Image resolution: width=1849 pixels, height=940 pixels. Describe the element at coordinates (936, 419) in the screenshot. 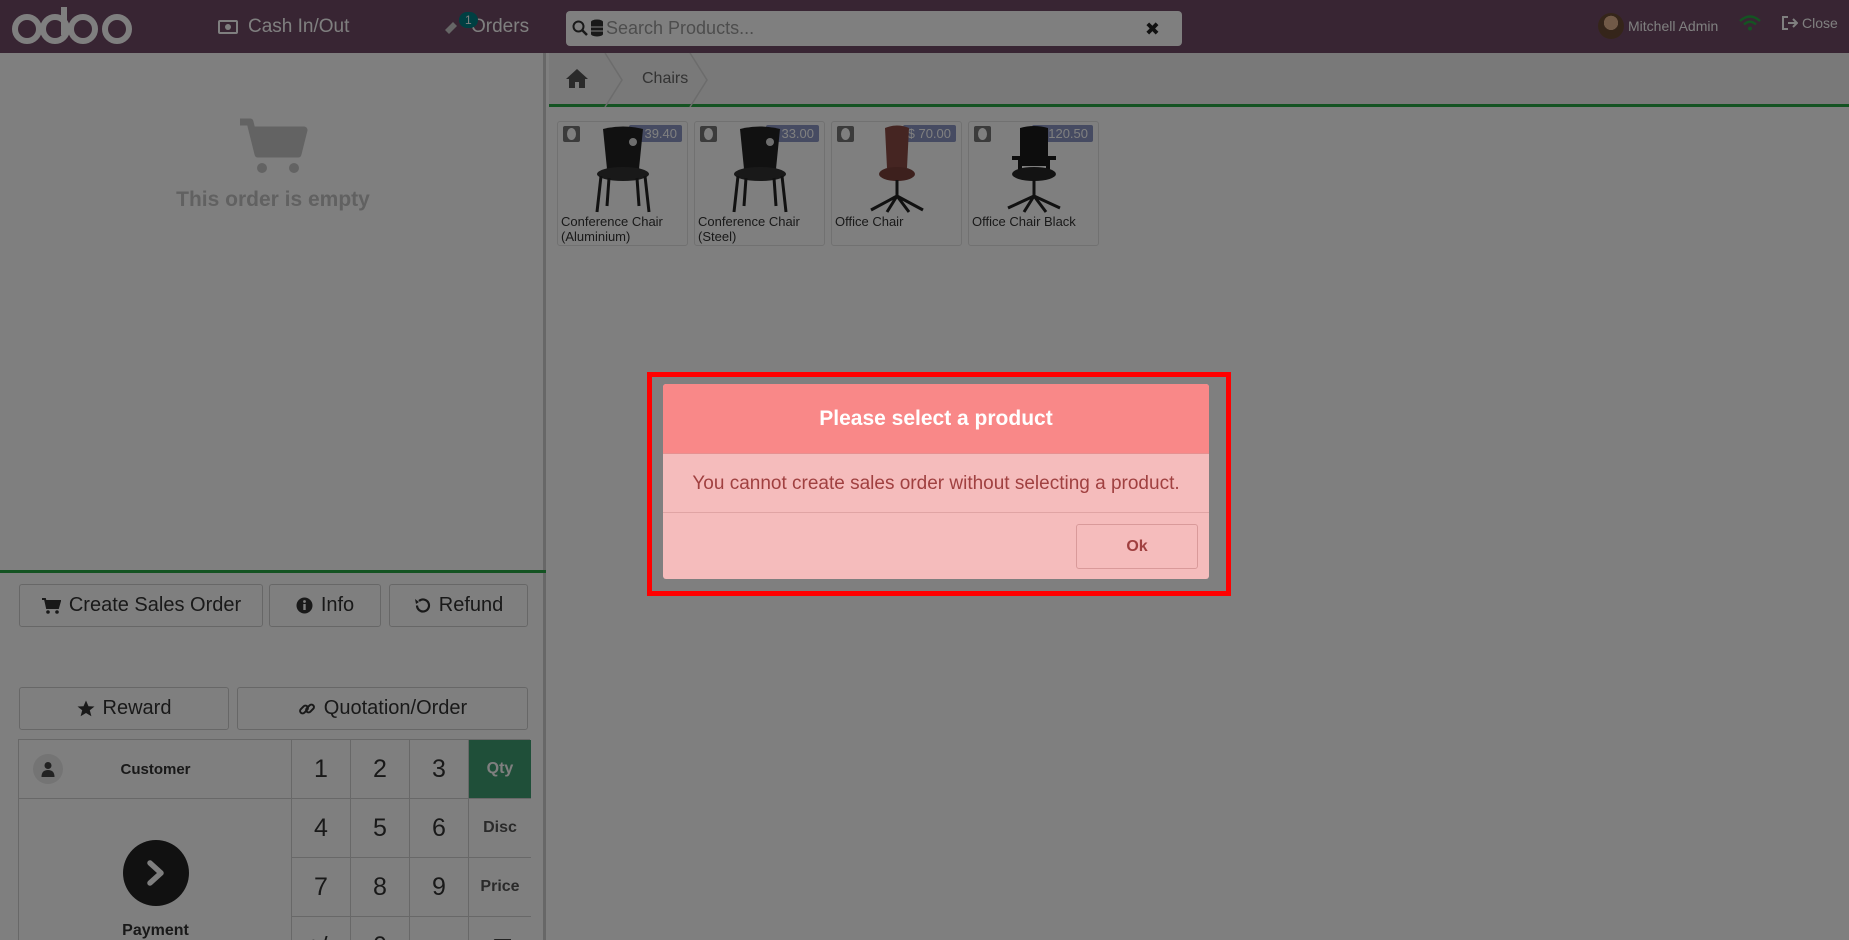

I see `dialog-title: Please select a product` at that location.